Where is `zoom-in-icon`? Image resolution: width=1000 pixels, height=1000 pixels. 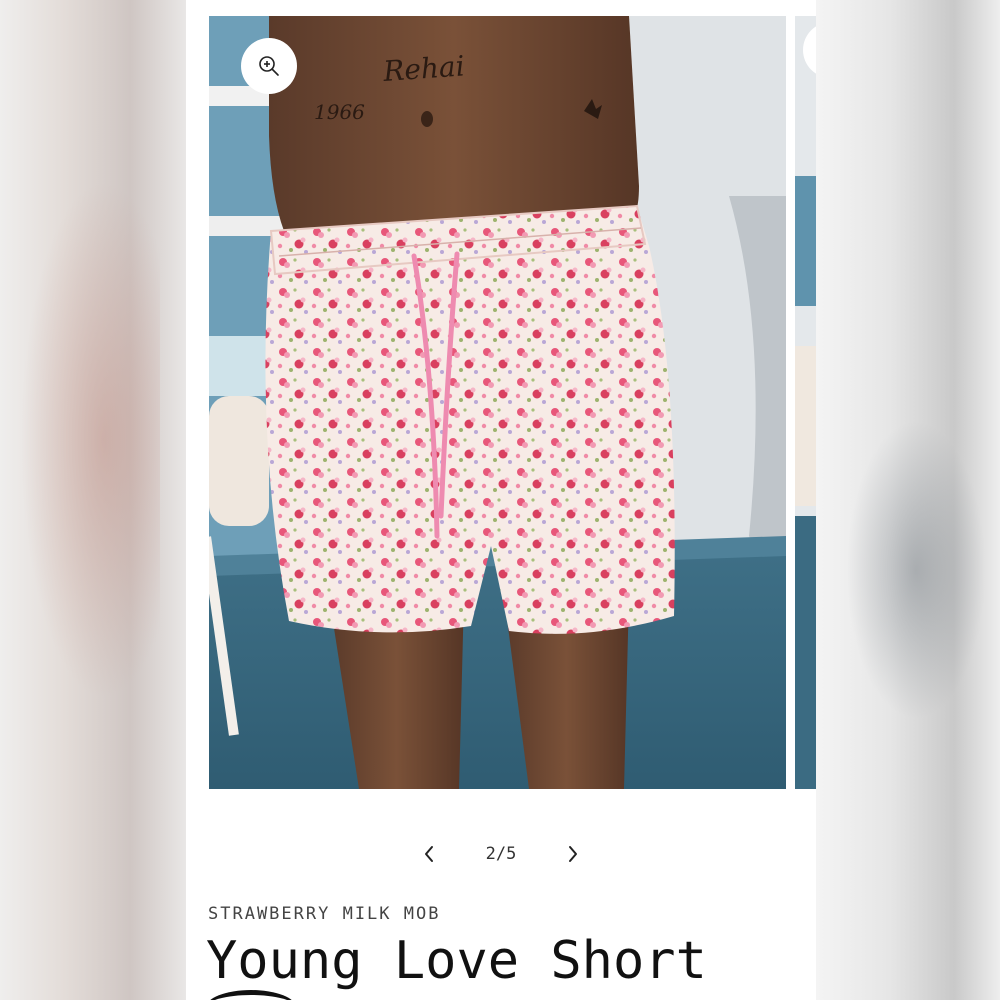 zoom-in-icon is located at coordinates (269, 66).